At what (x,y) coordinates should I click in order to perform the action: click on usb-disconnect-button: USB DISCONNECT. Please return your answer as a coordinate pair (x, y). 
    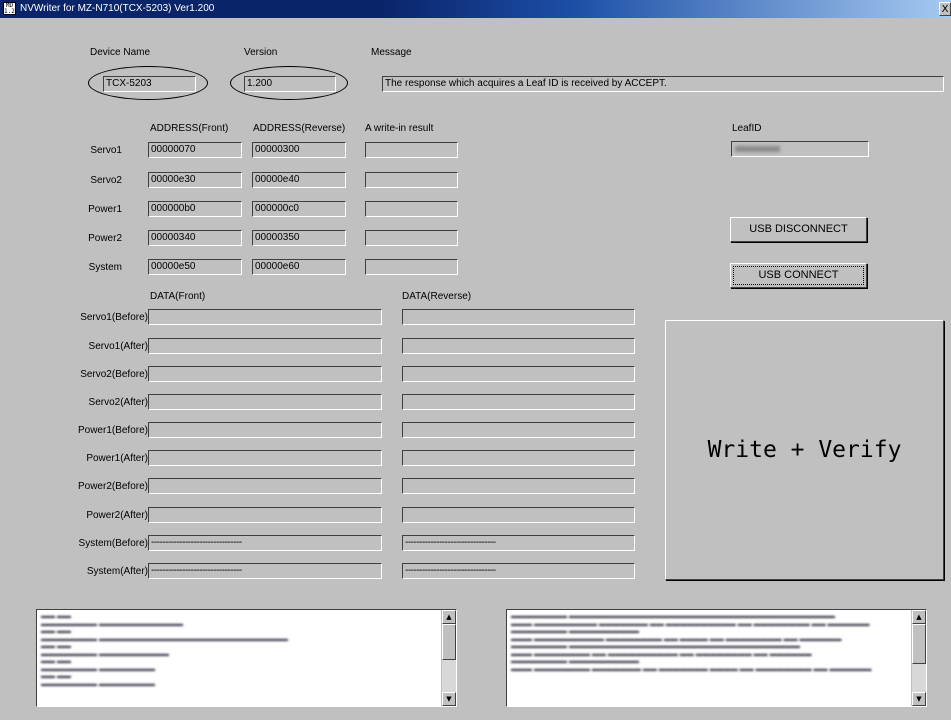
    Looking at the image, I should click on (798, 229).